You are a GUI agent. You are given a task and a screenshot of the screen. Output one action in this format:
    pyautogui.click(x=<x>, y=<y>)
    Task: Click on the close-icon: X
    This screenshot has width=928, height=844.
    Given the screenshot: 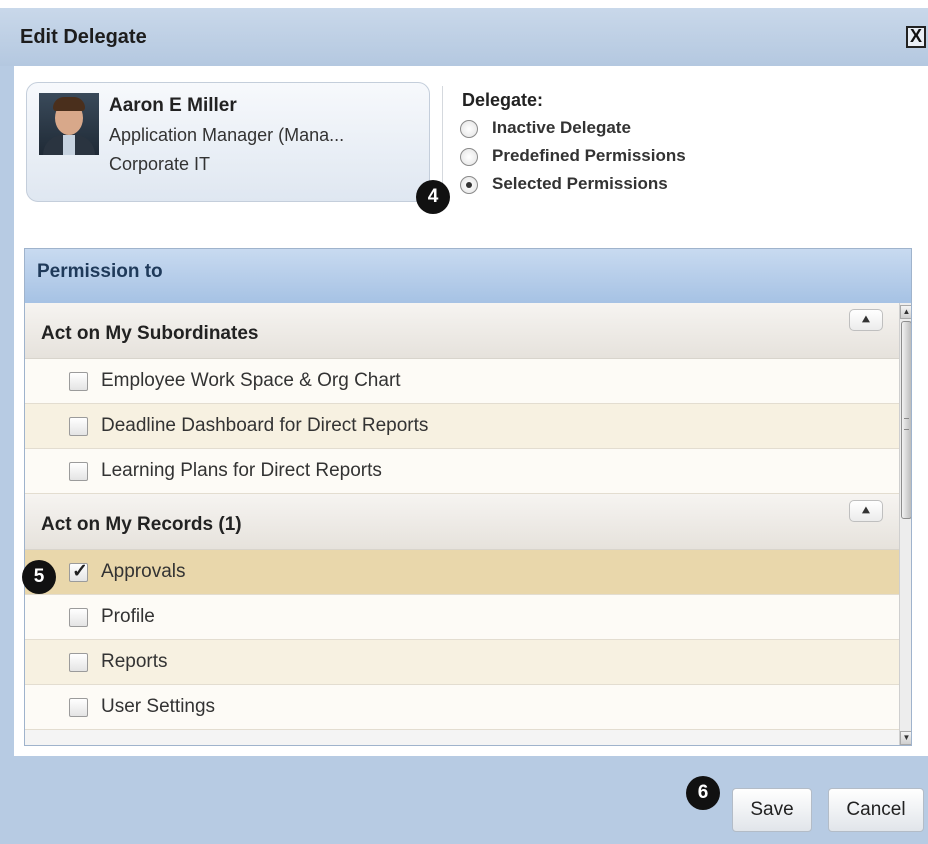 What is the action you would take?
    pyautogui.click(x=915, y=36)
    